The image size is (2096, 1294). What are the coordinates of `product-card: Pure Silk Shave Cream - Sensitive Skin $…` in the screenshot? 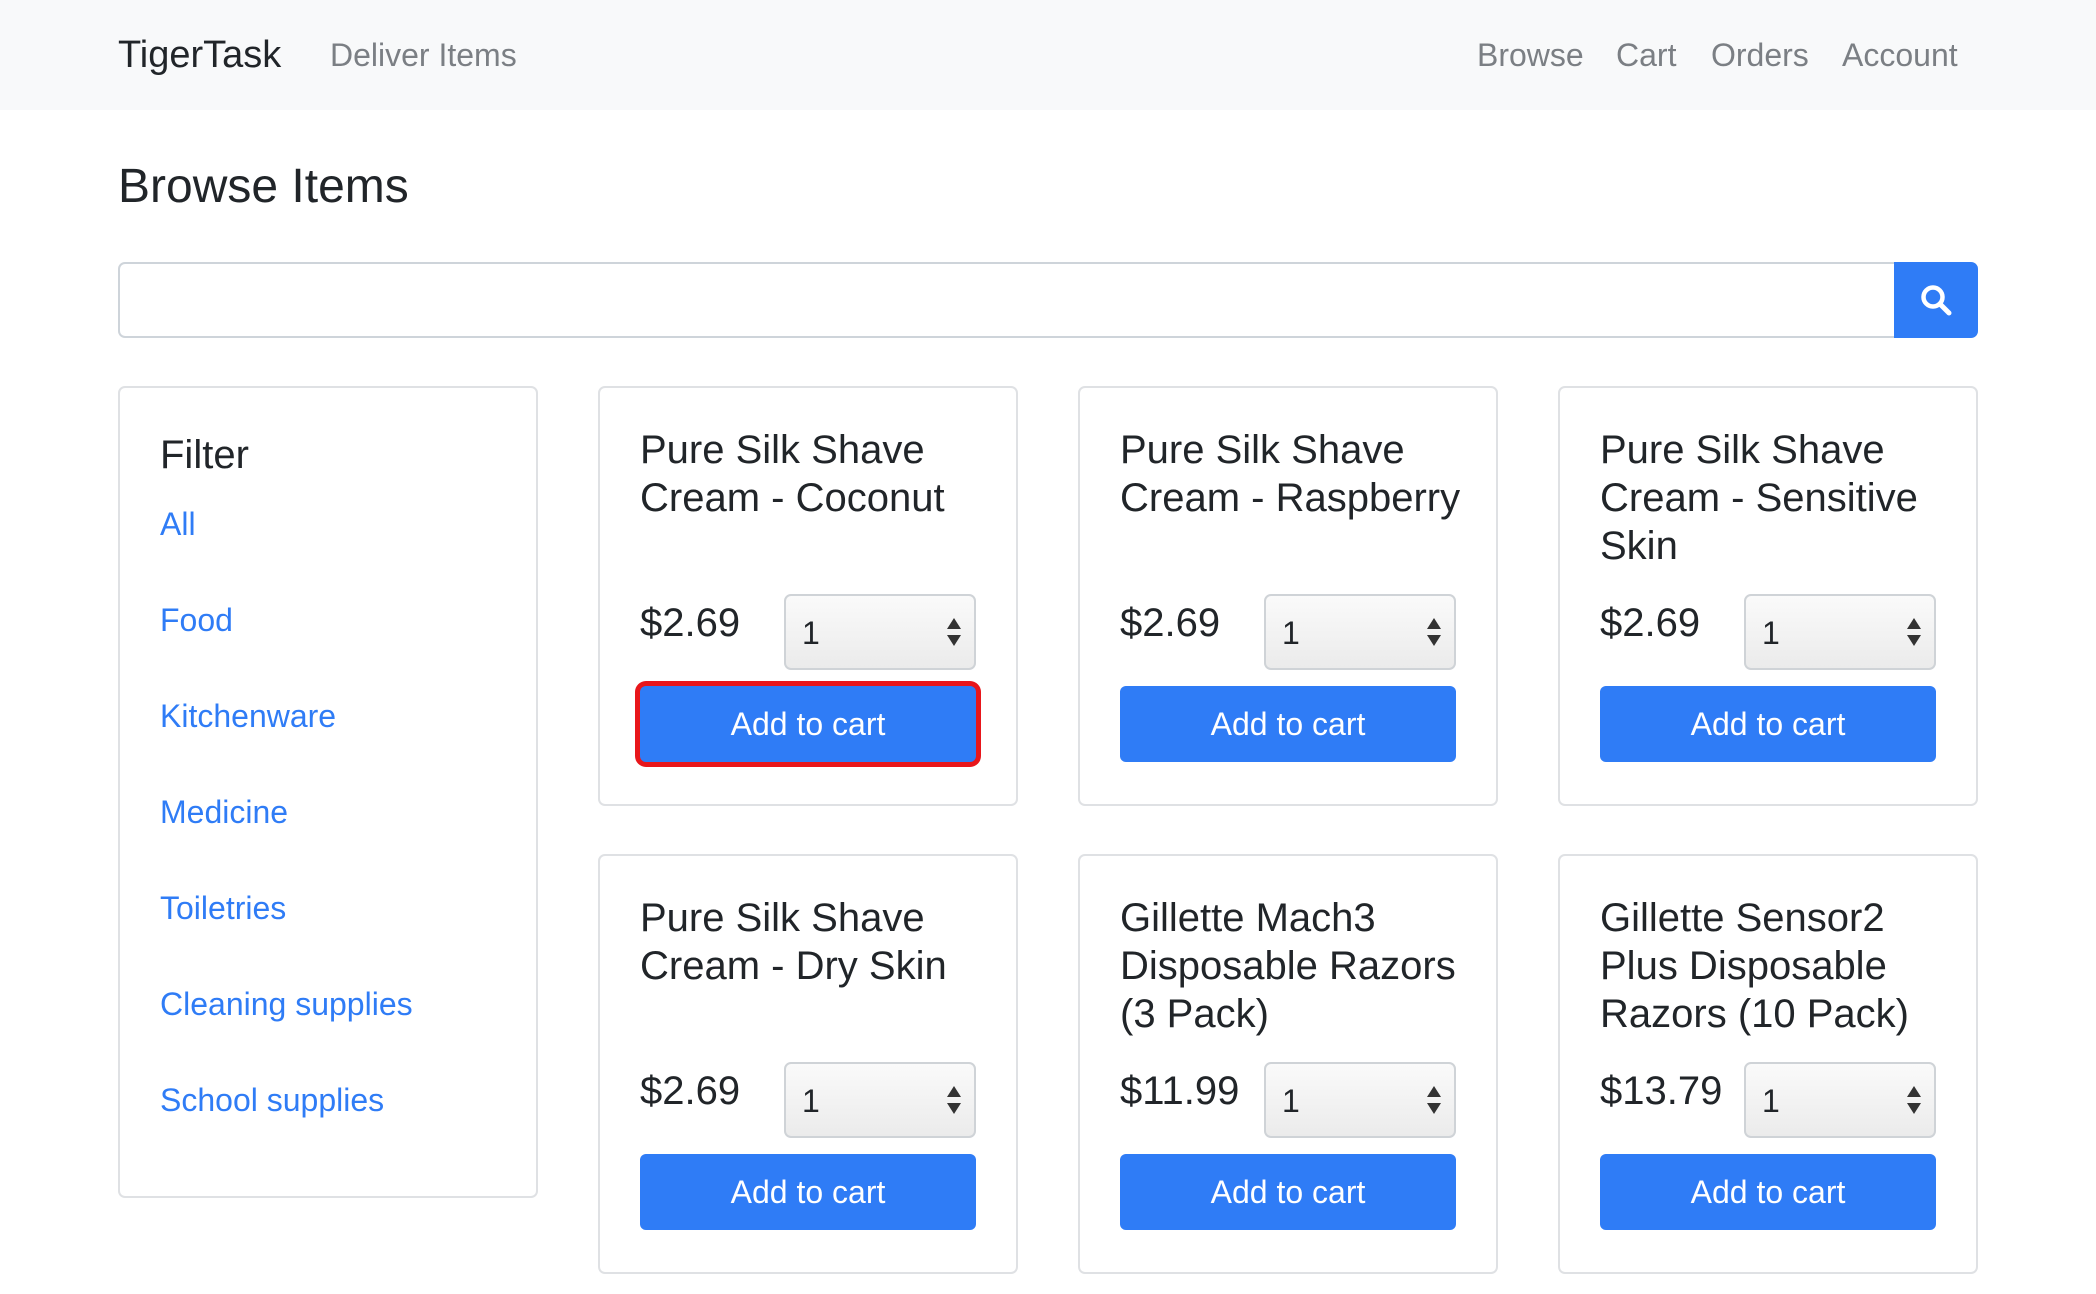 It's located at (1768, 596).